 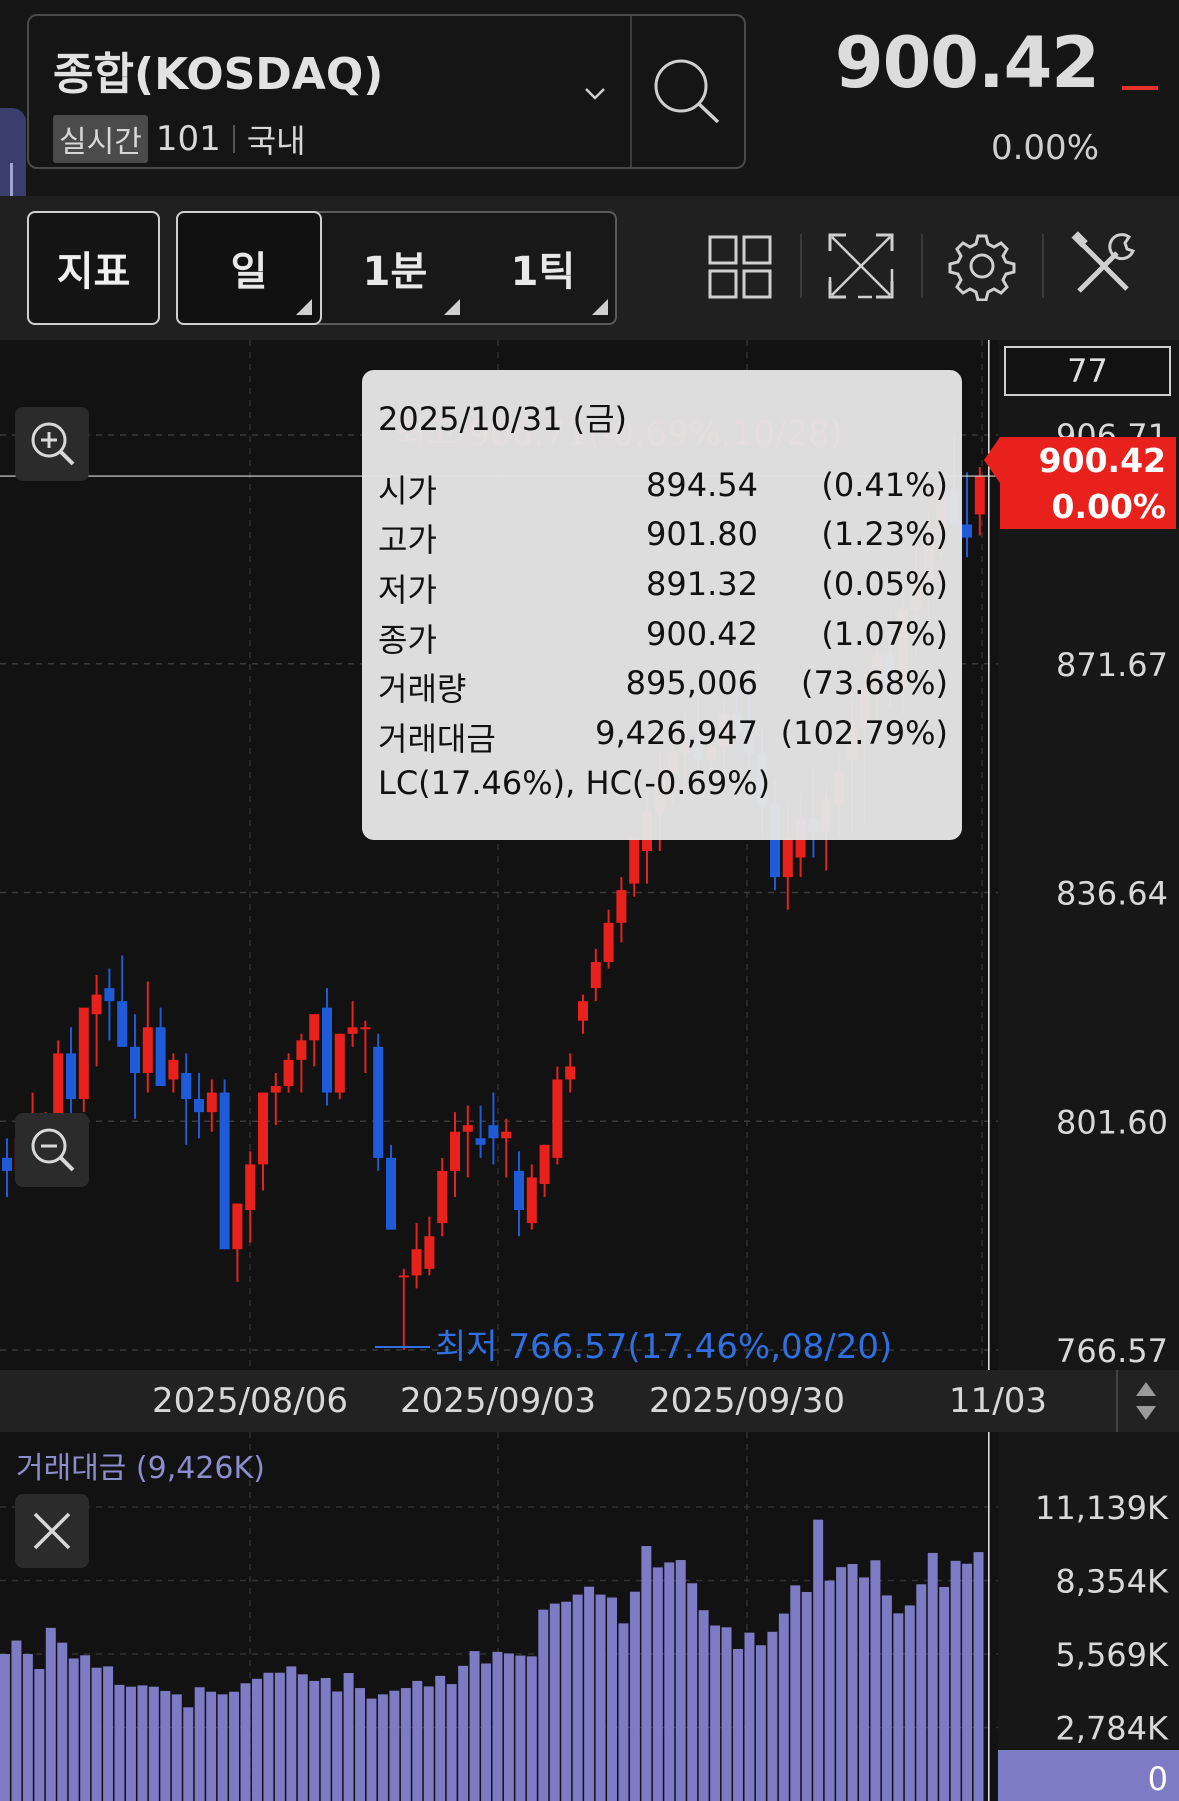 I want to click on date-axis-labels: 2025/08/06 2025/09/03 2025/09/30 11/03, so click(x=654, y=1401).